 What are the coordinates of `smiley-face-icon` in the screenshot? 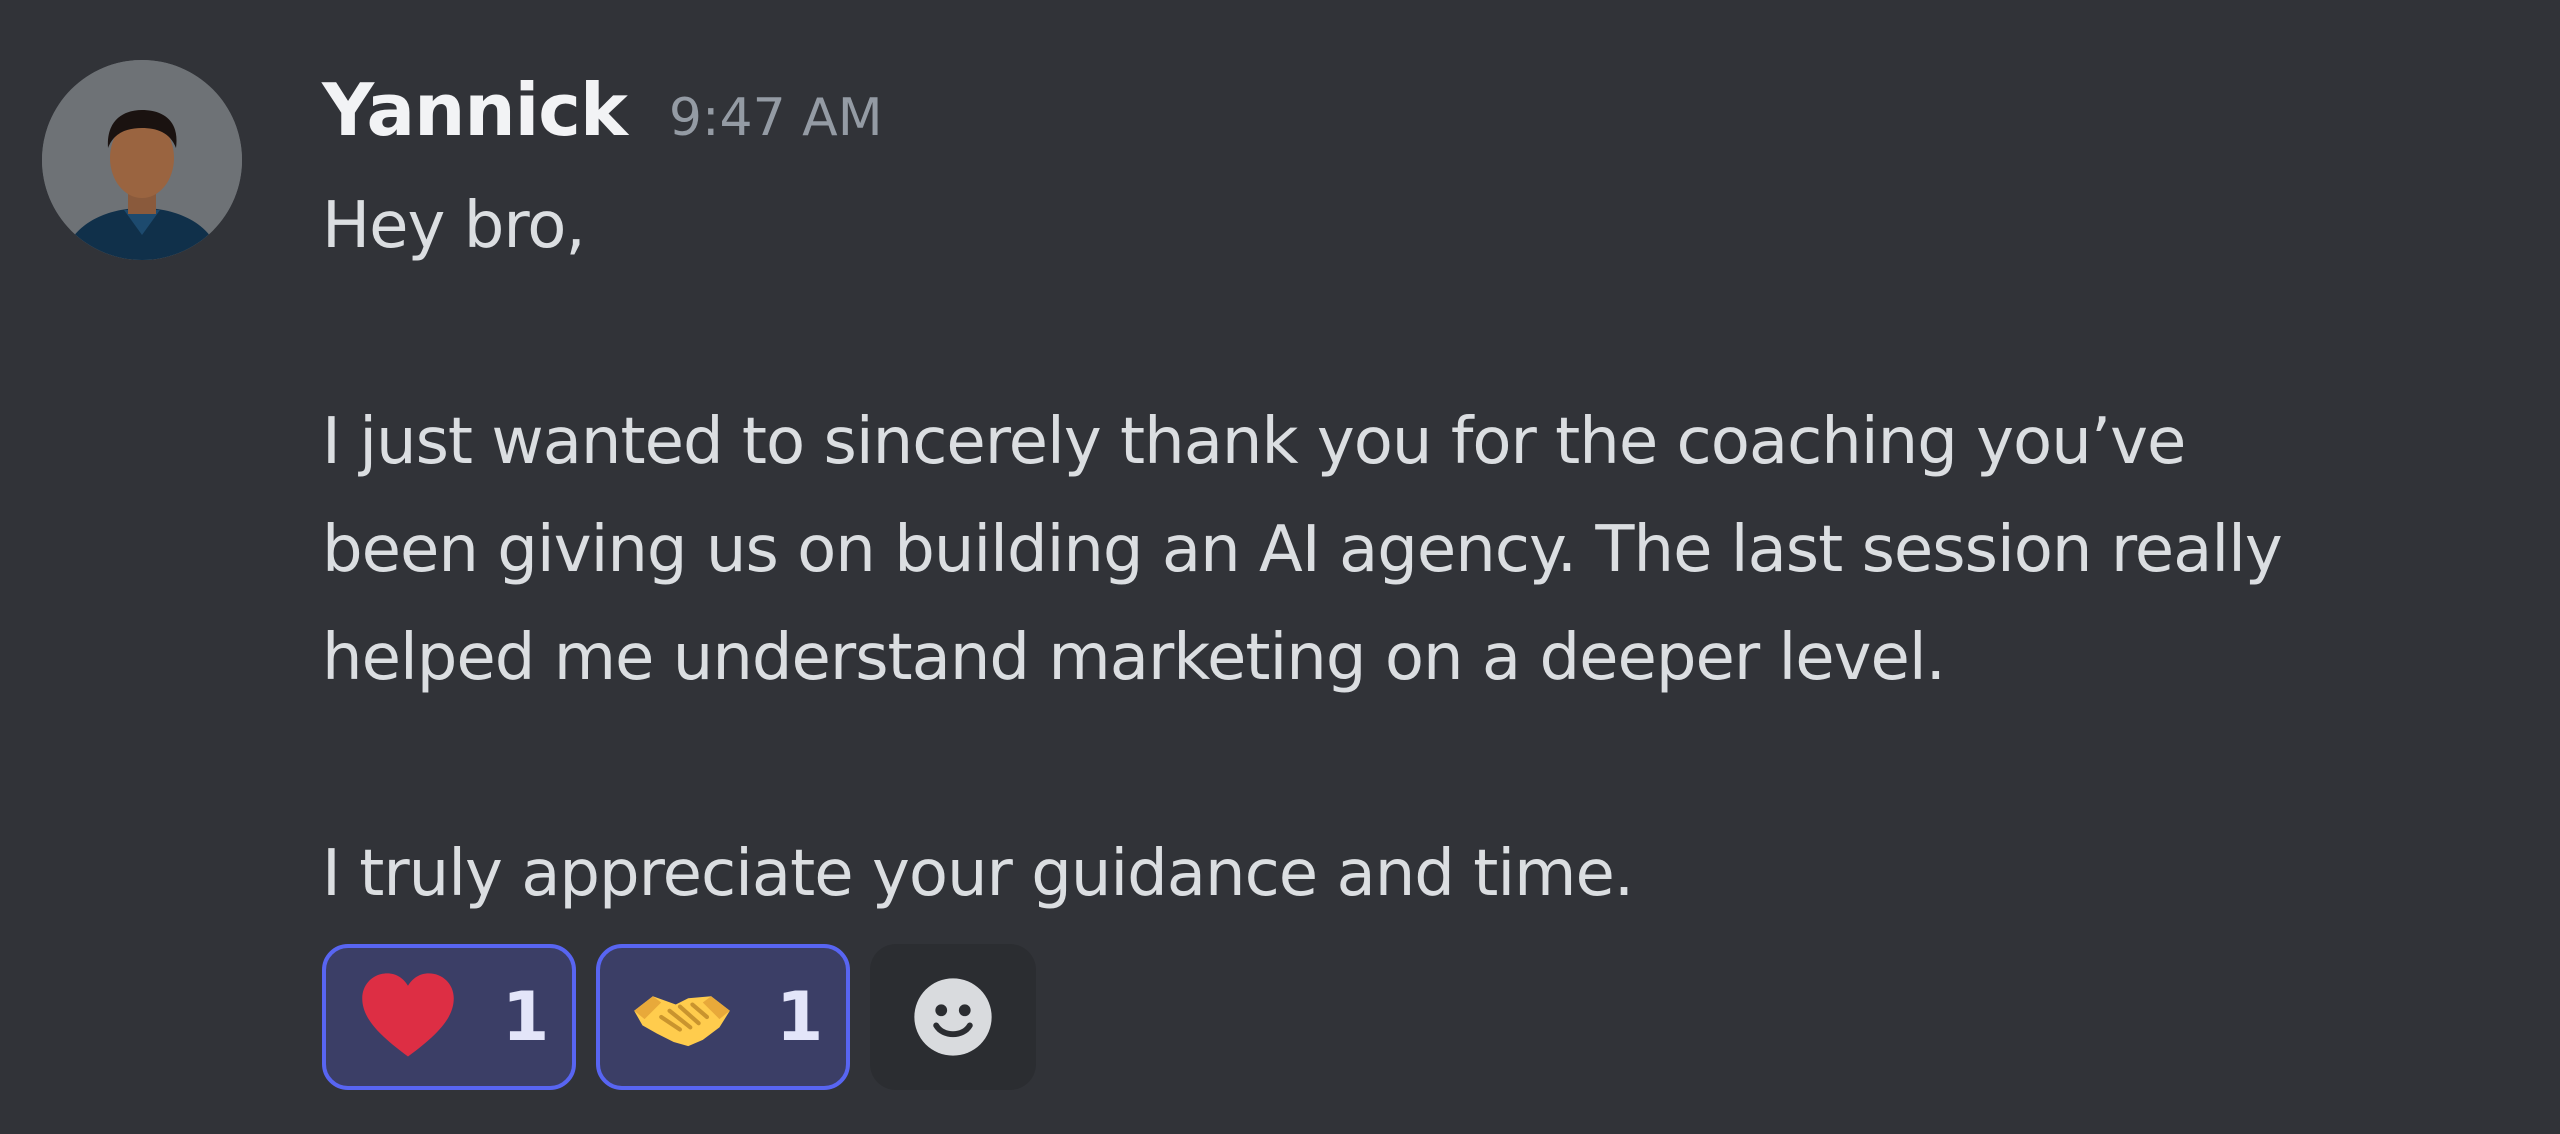 It's located at (953, 1017).